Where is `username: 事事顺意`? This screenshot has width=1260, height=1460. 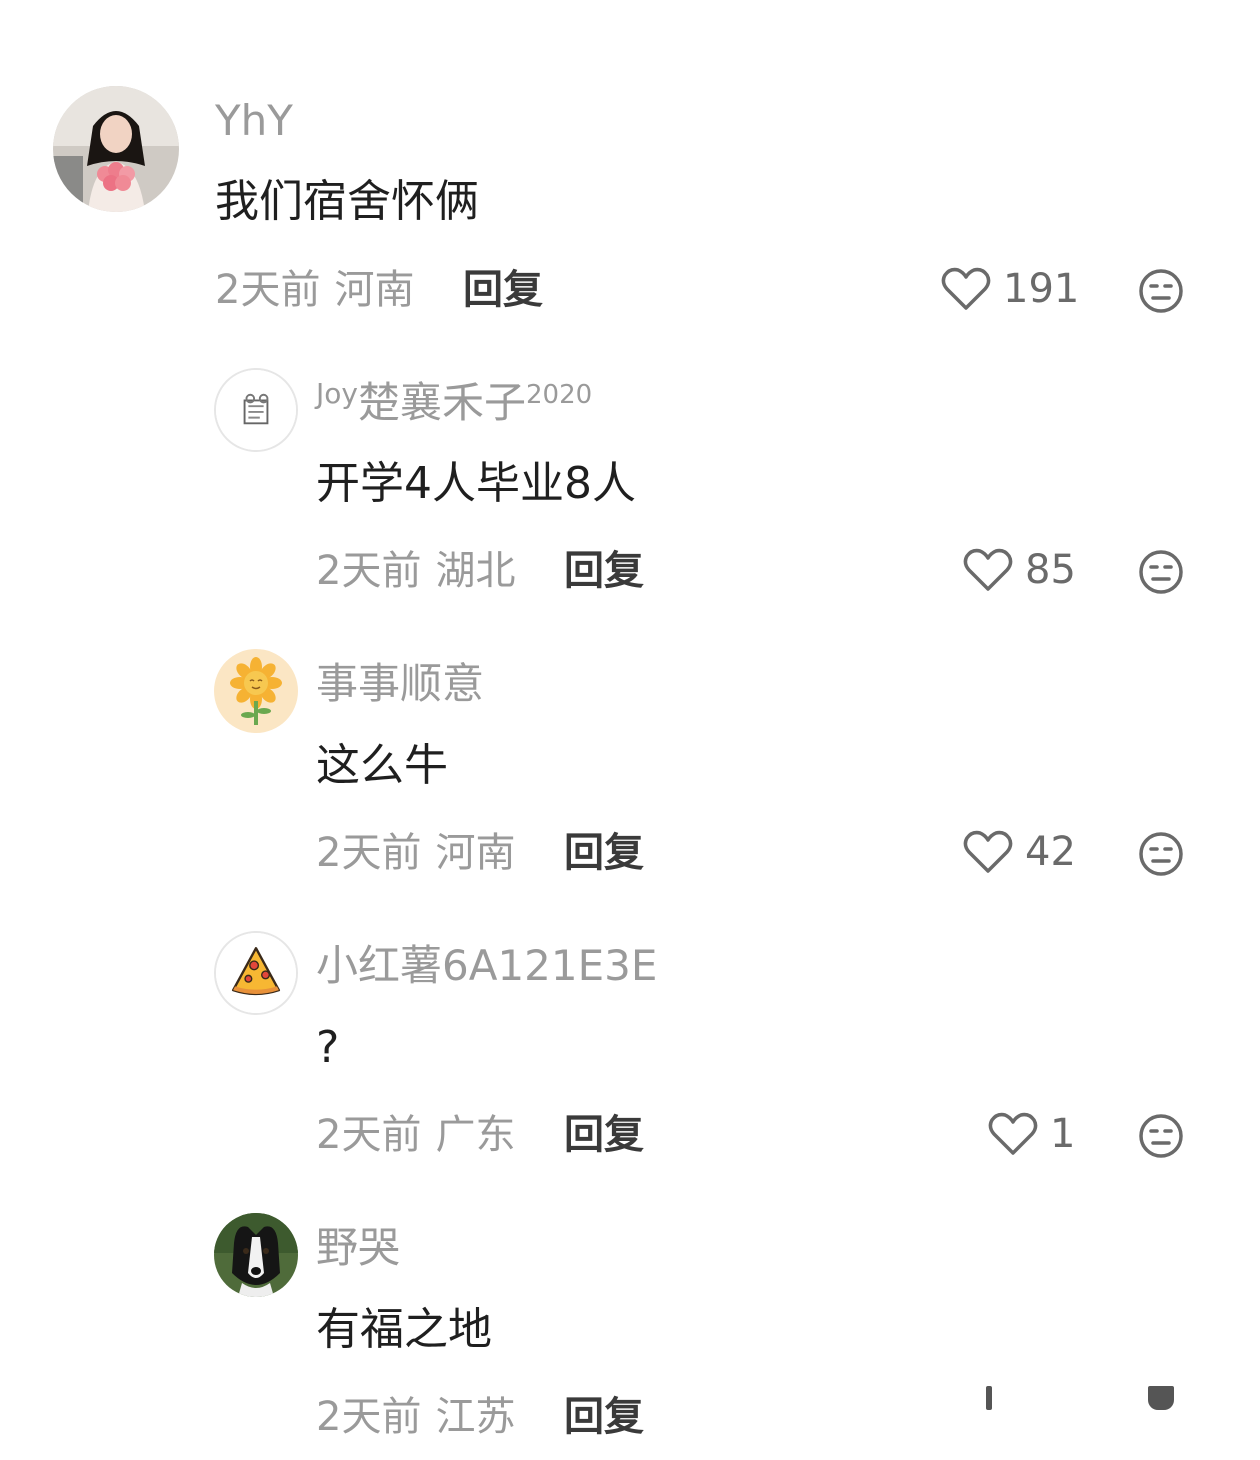 username: 事事顺意 is located at coordinates (400, 684).